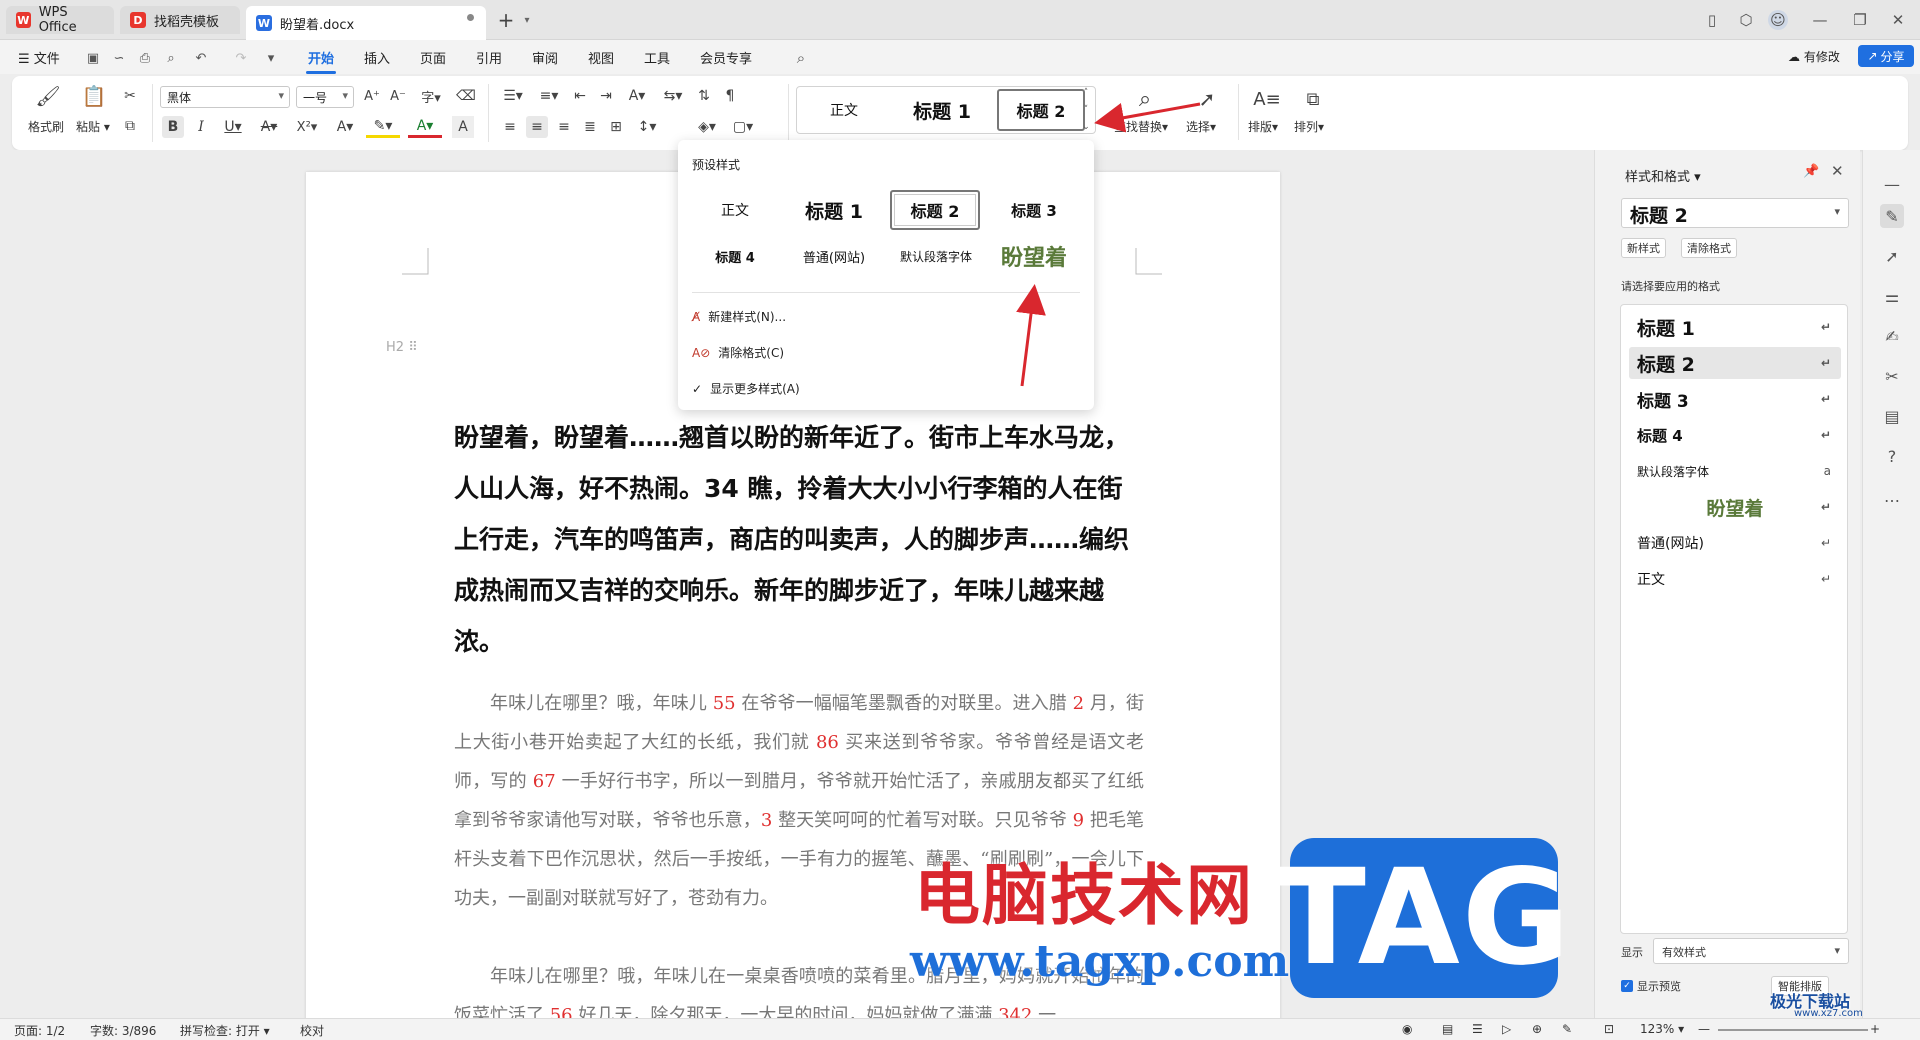 Image resolution: width=1920 pixels, height=1040 pixels. I want to click on watermark-brand2-url: www.xz7.com, so click(1828, 1013).